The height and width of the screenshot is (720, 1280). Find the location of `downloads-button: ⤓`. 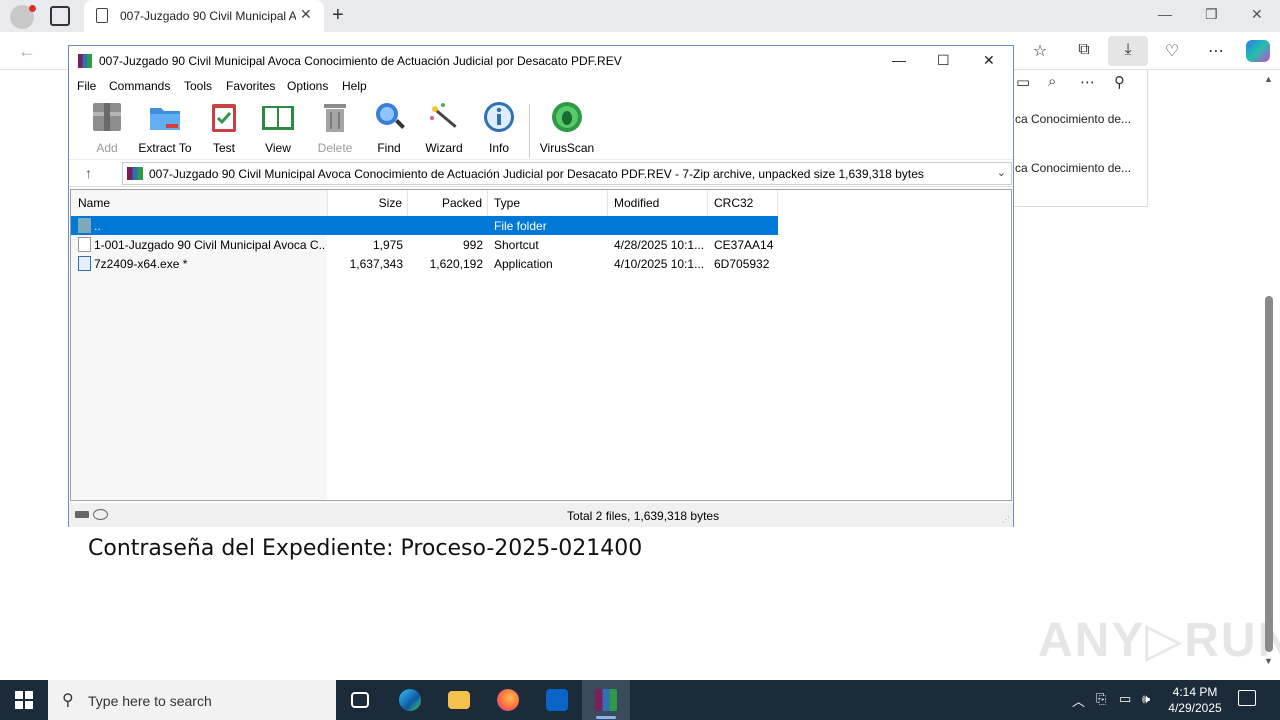

downloads-button: ⤓ is located at coordinates (1128, 51).